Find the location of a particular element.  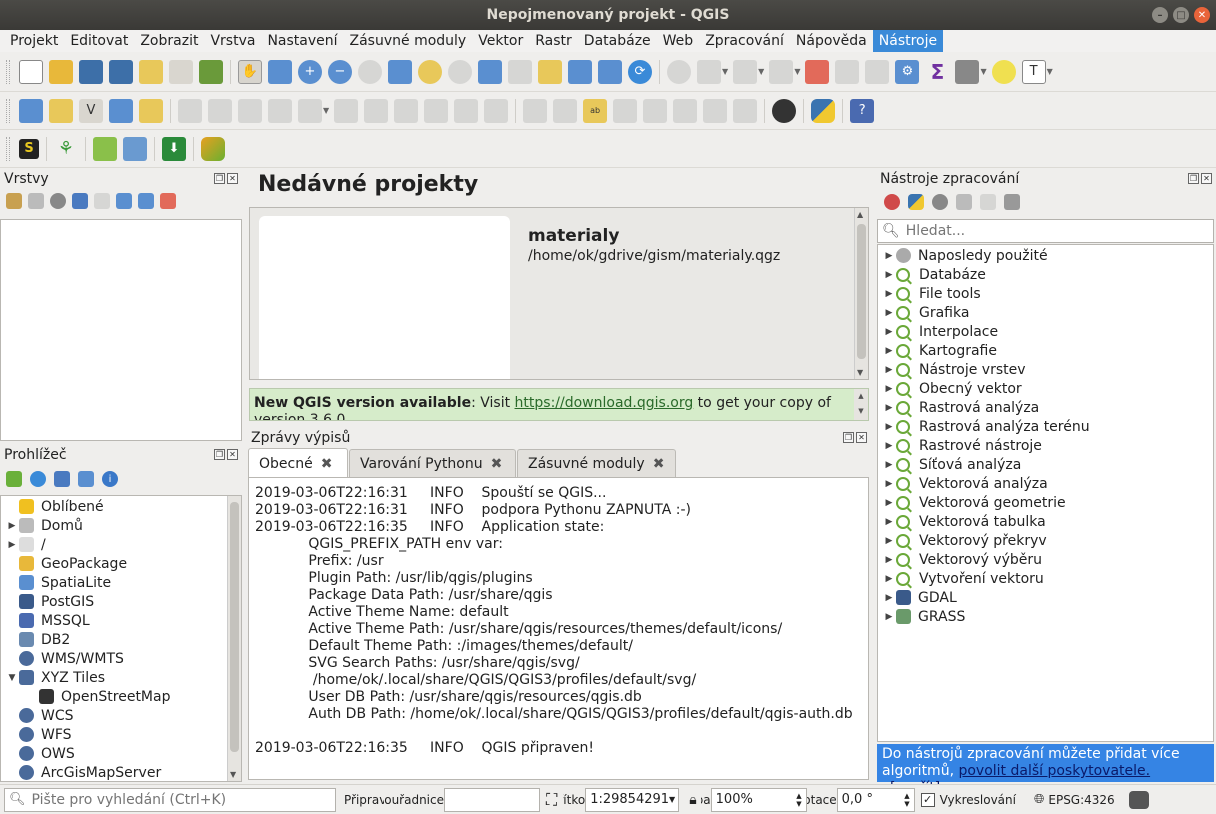

refresh-icon is located at coordinates (38, 479).